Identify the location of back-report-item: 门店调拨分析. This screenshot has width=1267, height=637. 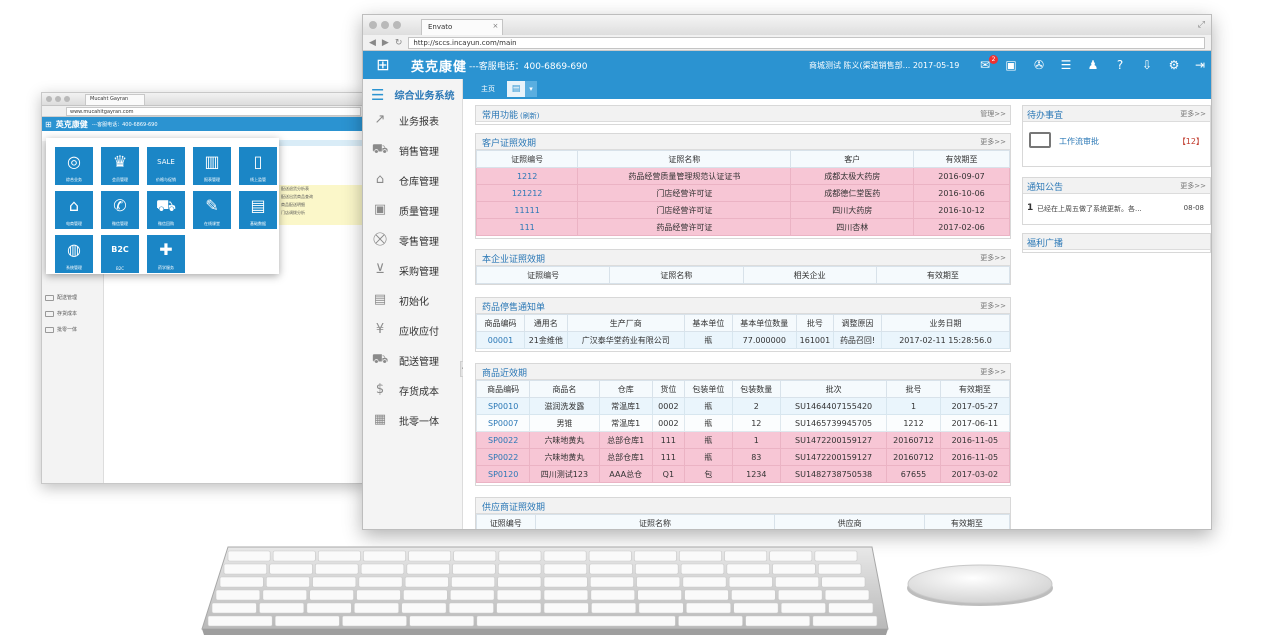
(321, 213).